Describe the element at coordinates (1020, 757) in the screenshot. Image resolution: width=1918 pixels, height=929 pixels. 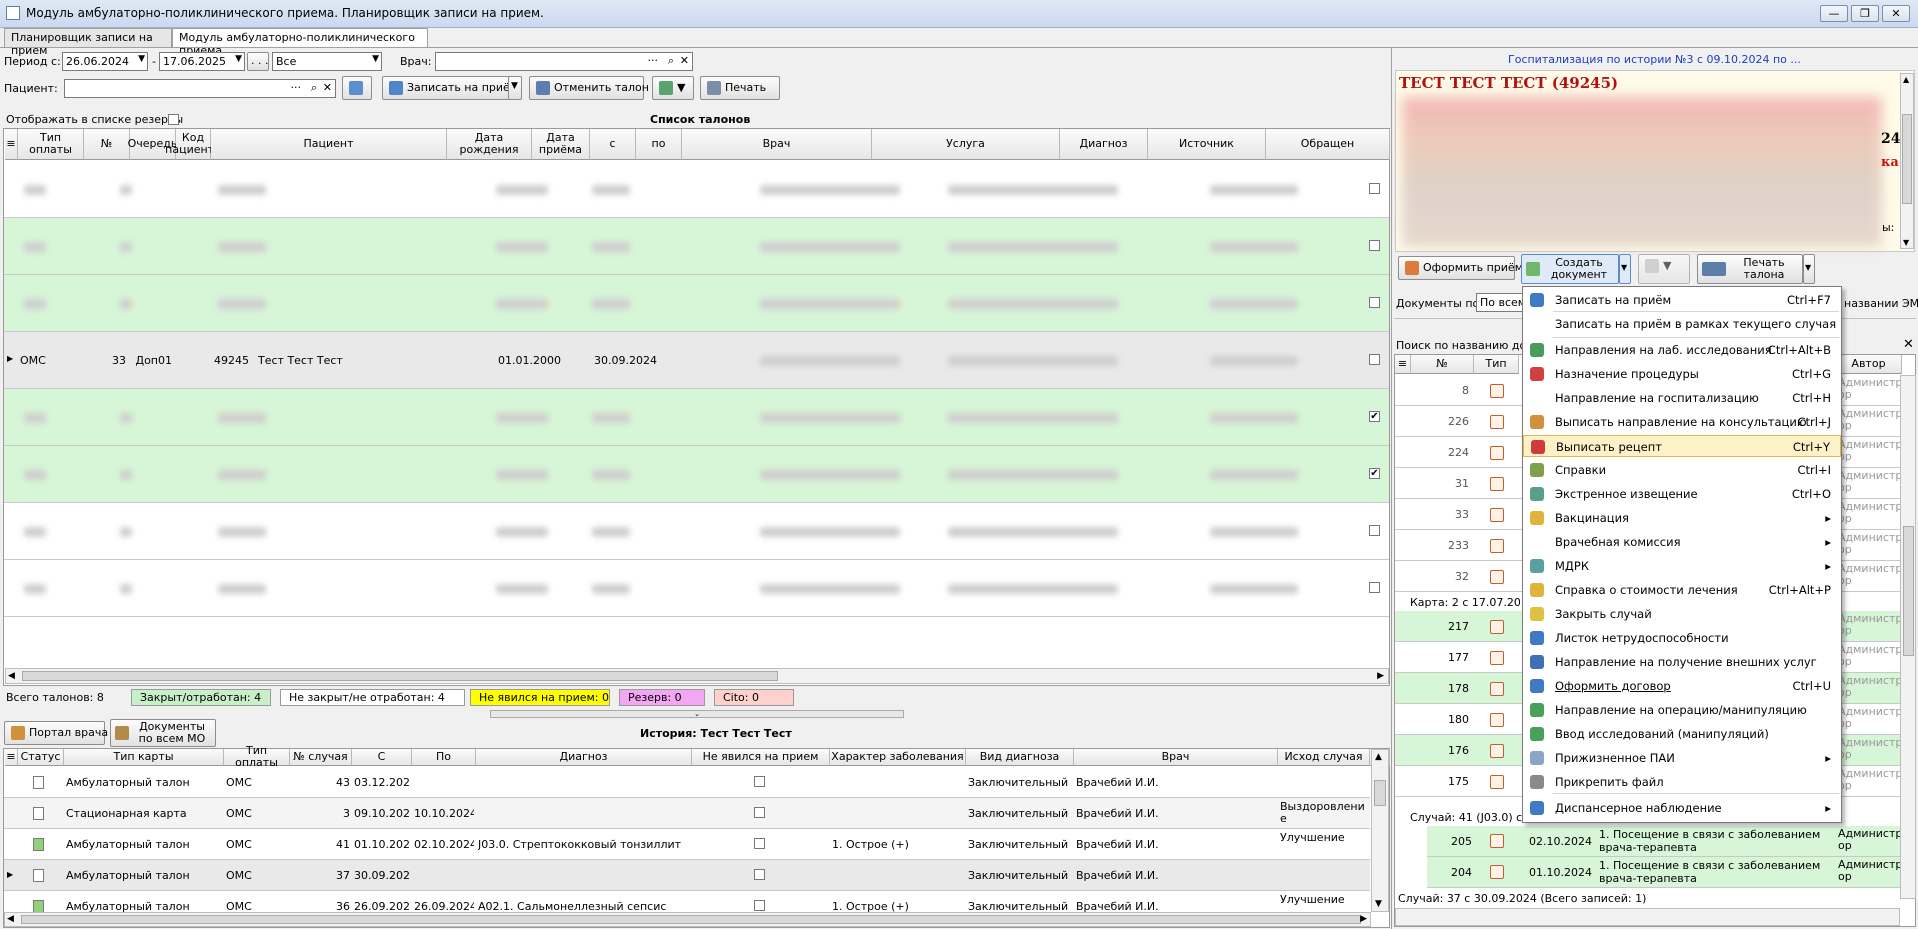
I see `col-header: Вид диагноза` at that location.